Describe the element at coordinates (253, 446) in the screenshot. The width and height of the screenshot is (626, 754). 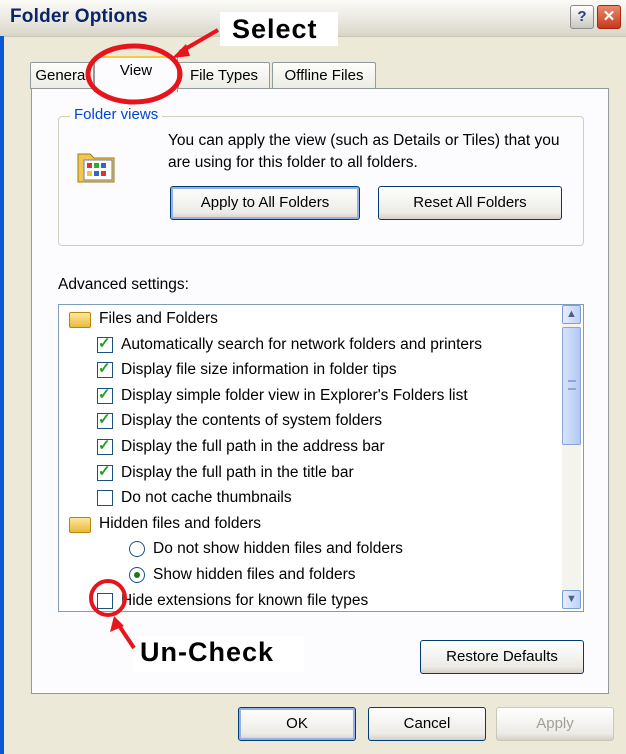
I see `setting-label: Display the full path in the address bar` at that location.